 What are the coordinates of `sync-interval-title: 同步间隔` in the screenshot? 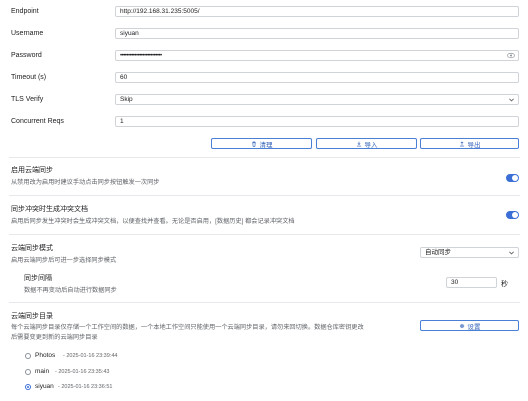 It's located at (38, 278).